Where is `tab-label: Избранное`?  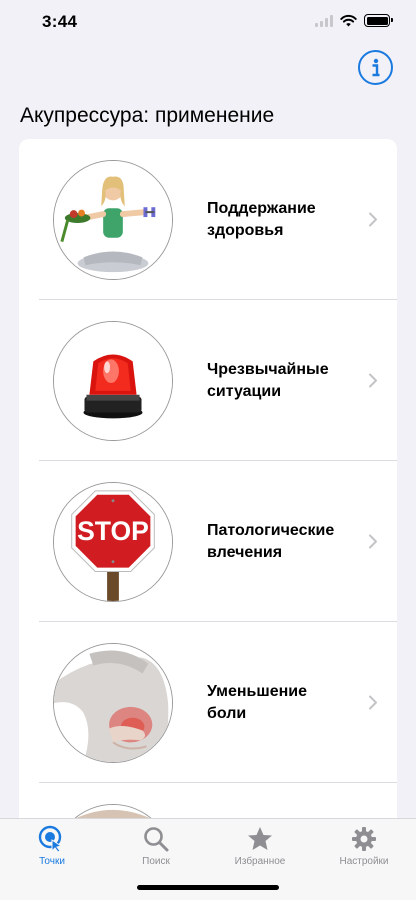 tab-label: Избранное is located at coordinates (260, 861).